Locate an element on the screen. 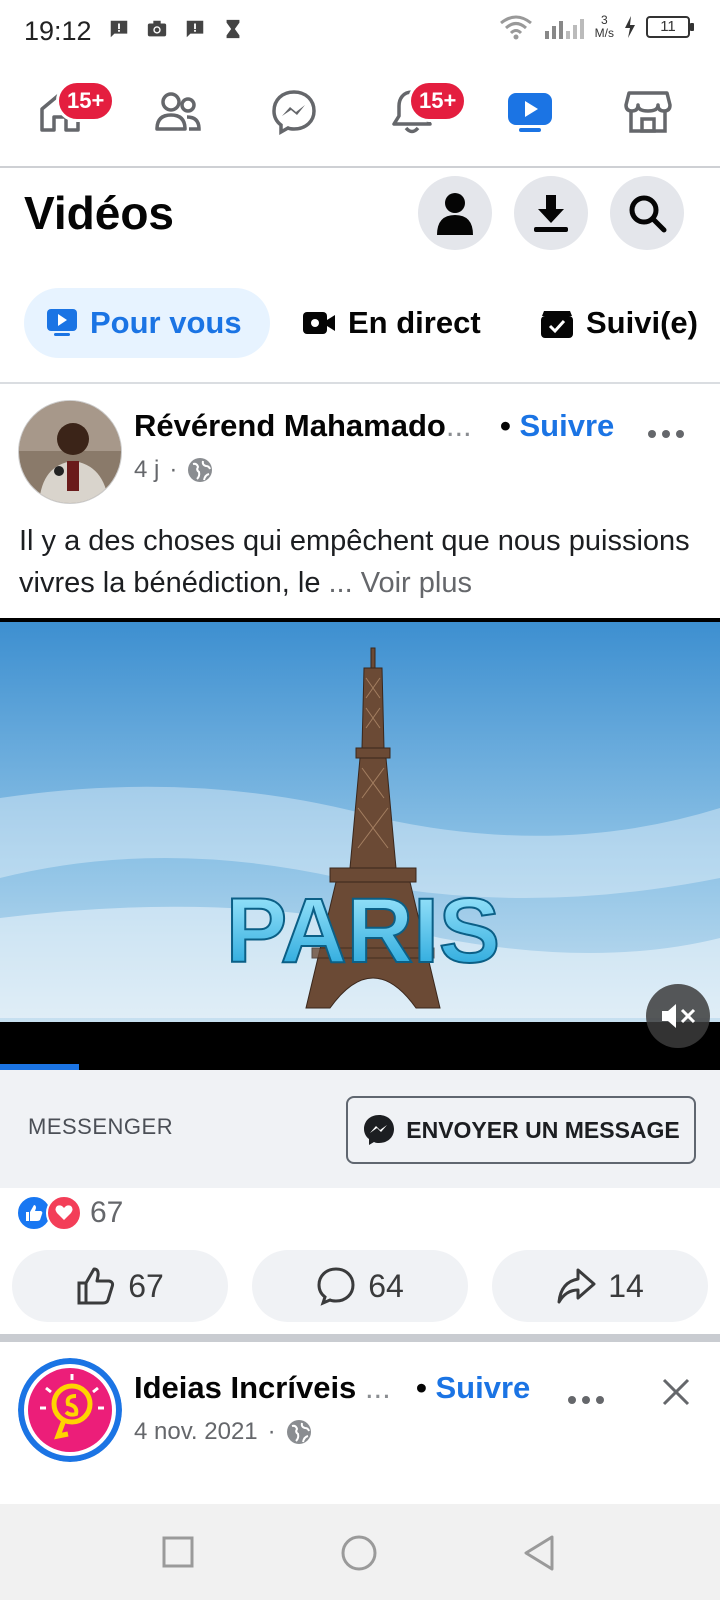  back-icon is located at coordinates (539, 1553).